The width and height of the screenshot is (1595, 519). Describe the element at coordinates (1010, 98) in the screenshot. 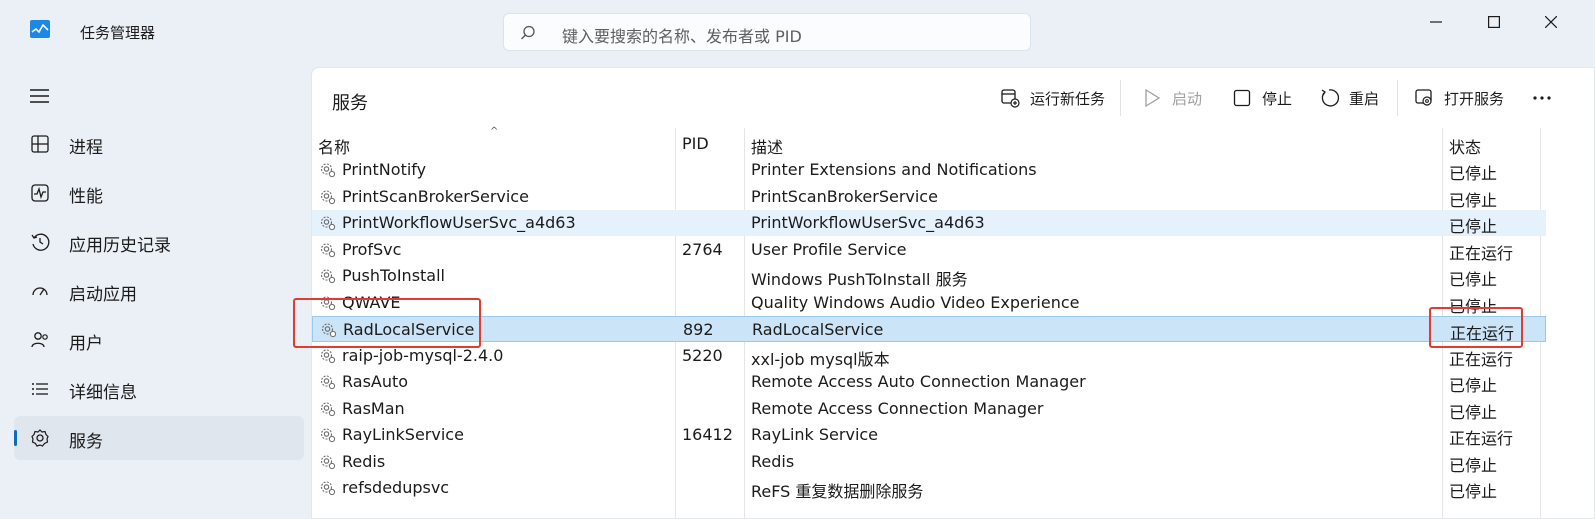

I see `run-new-task-icon` at that location.